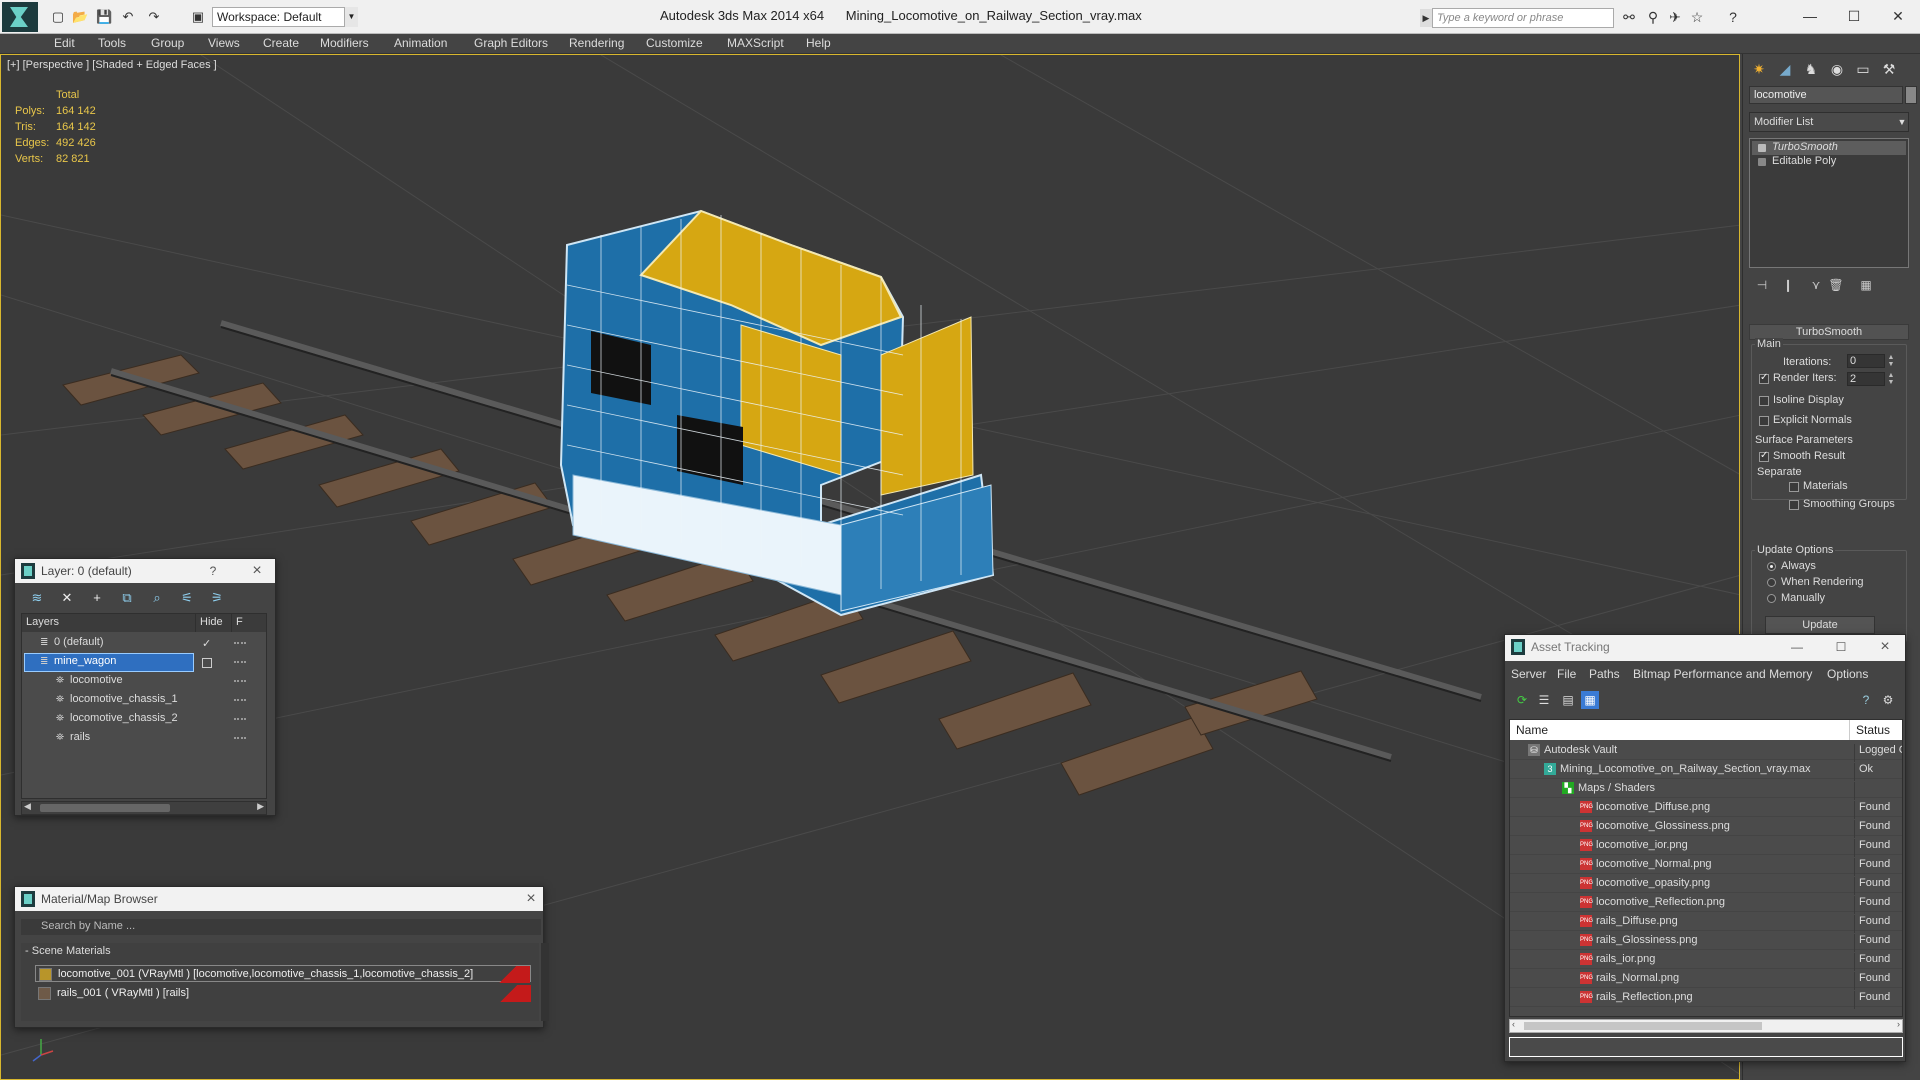 This screenshot has height=1080, width=1920. Describe the element at coordinates (1794, 505) in the screenshot. I see `smoothing-groups-checkbox` at that location.